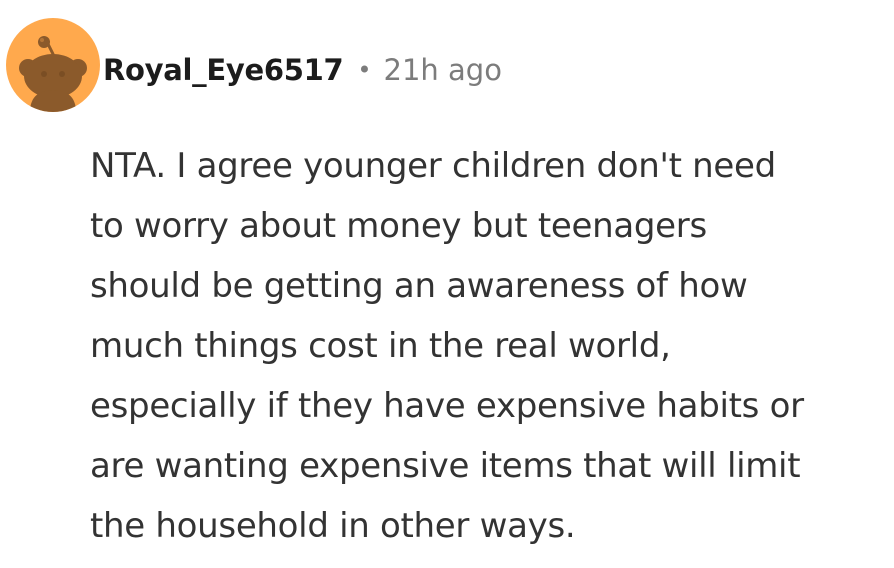 This screenshot has height=568, width=894. Describe the element at coordinates (223, 70) in the screenshot. I see `username-link: Royal_Eye6517` at that location.